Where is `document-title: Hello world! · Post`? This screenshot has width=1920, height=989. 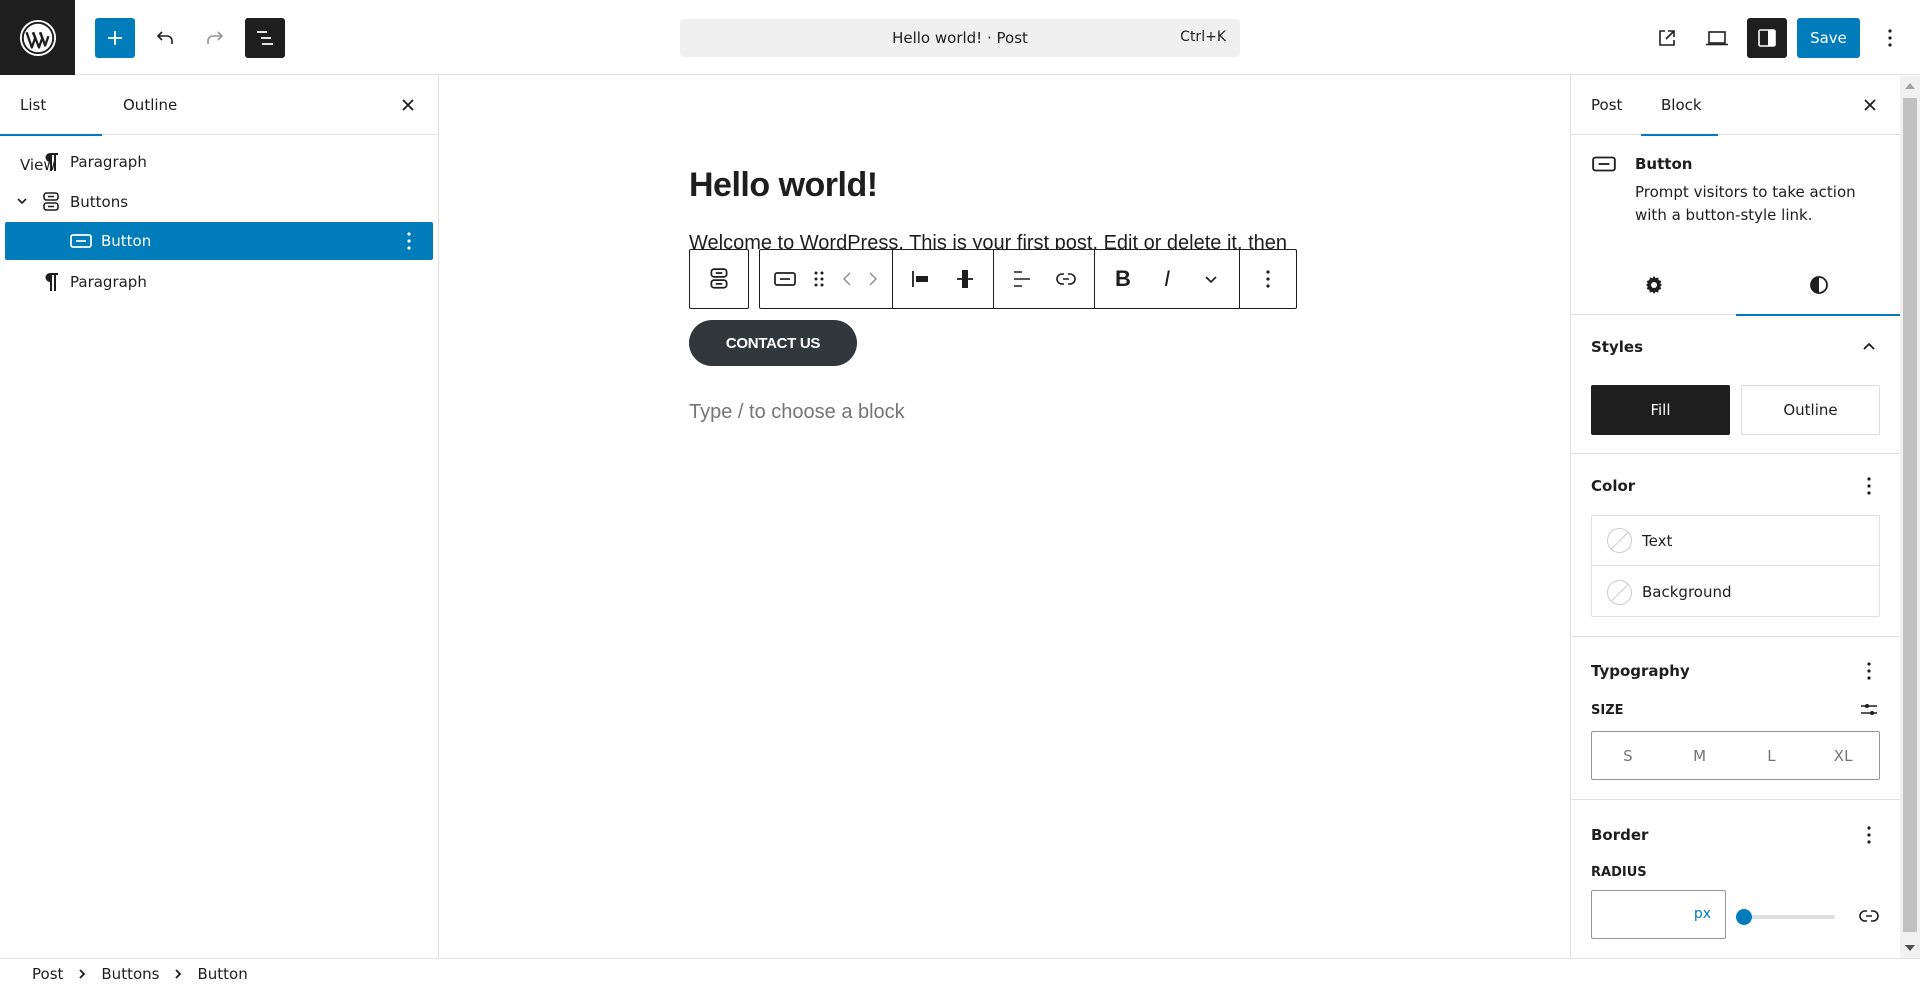
document-title: Hello world! · Post is located at coordinates (960, 38).